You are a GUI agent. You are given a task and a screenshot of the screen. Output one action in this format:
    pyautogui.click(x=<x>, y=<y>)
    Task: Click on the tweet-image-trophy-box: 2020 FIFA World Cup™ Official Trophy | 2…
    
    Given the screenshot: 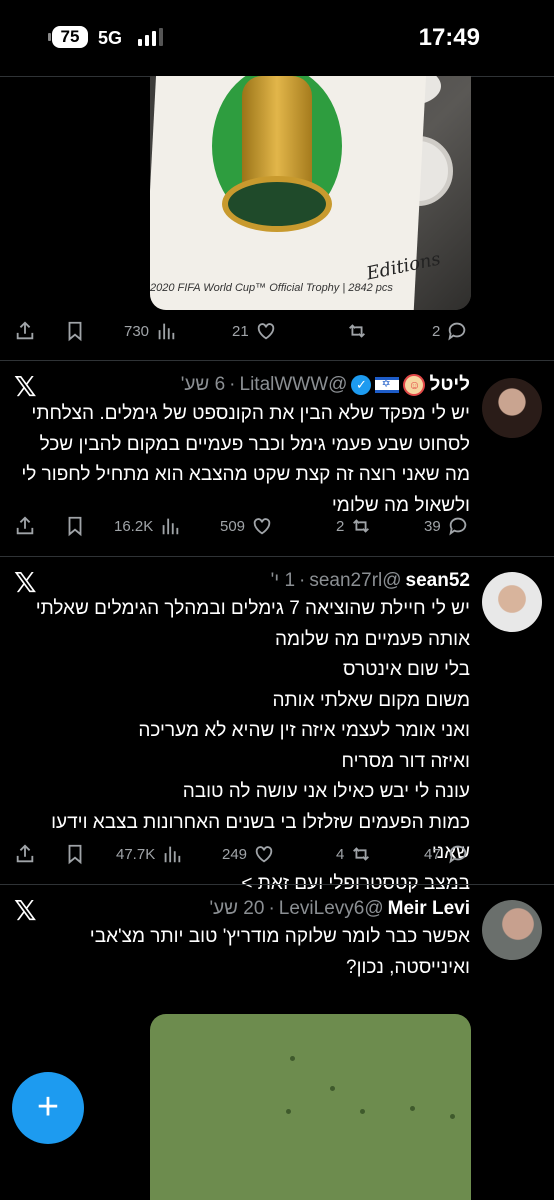 What is the action you would take?
    pyautogui.click(x=310, y=193)
    